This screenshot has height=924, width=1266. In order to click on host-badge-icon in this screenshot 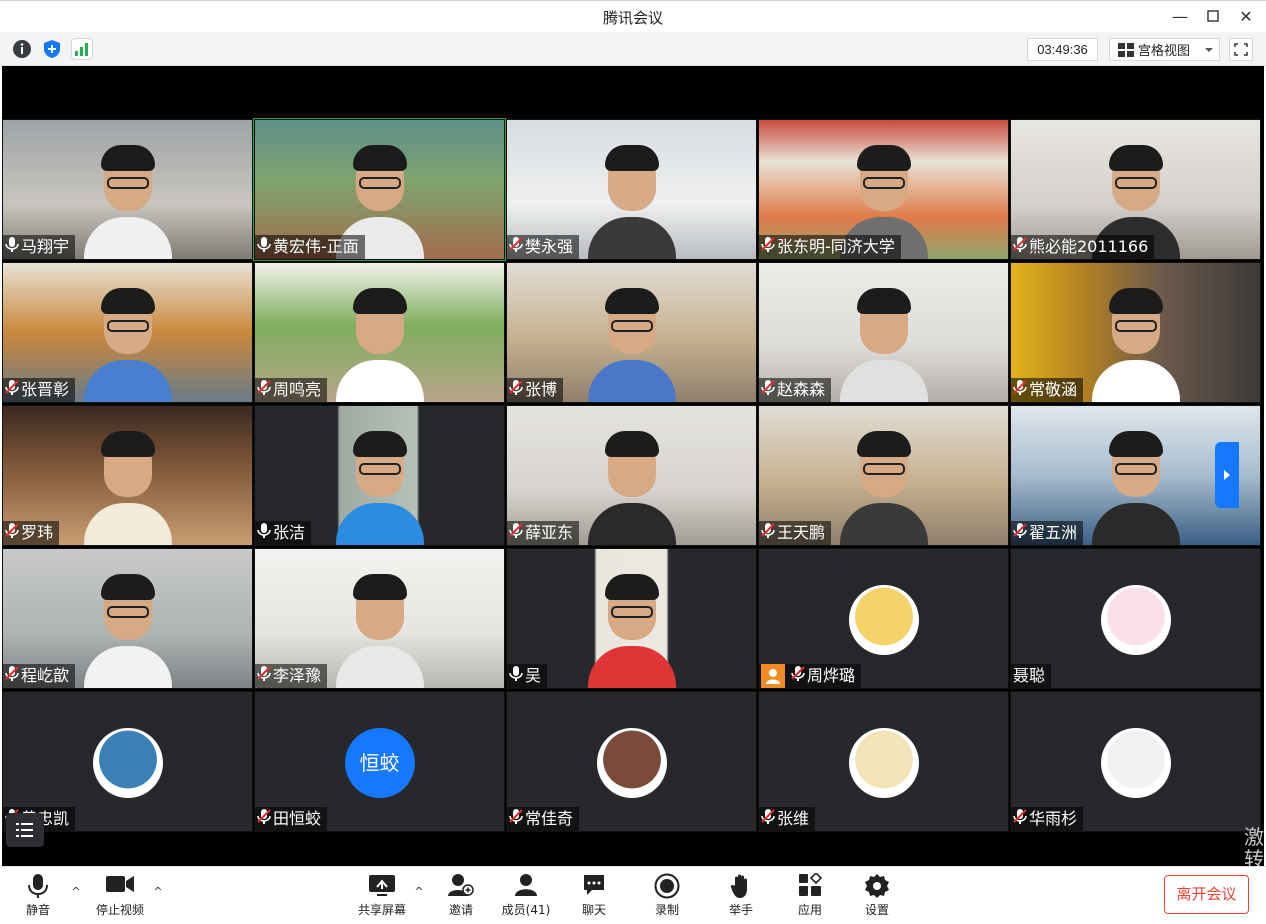, I will do `click(773, 676)`.